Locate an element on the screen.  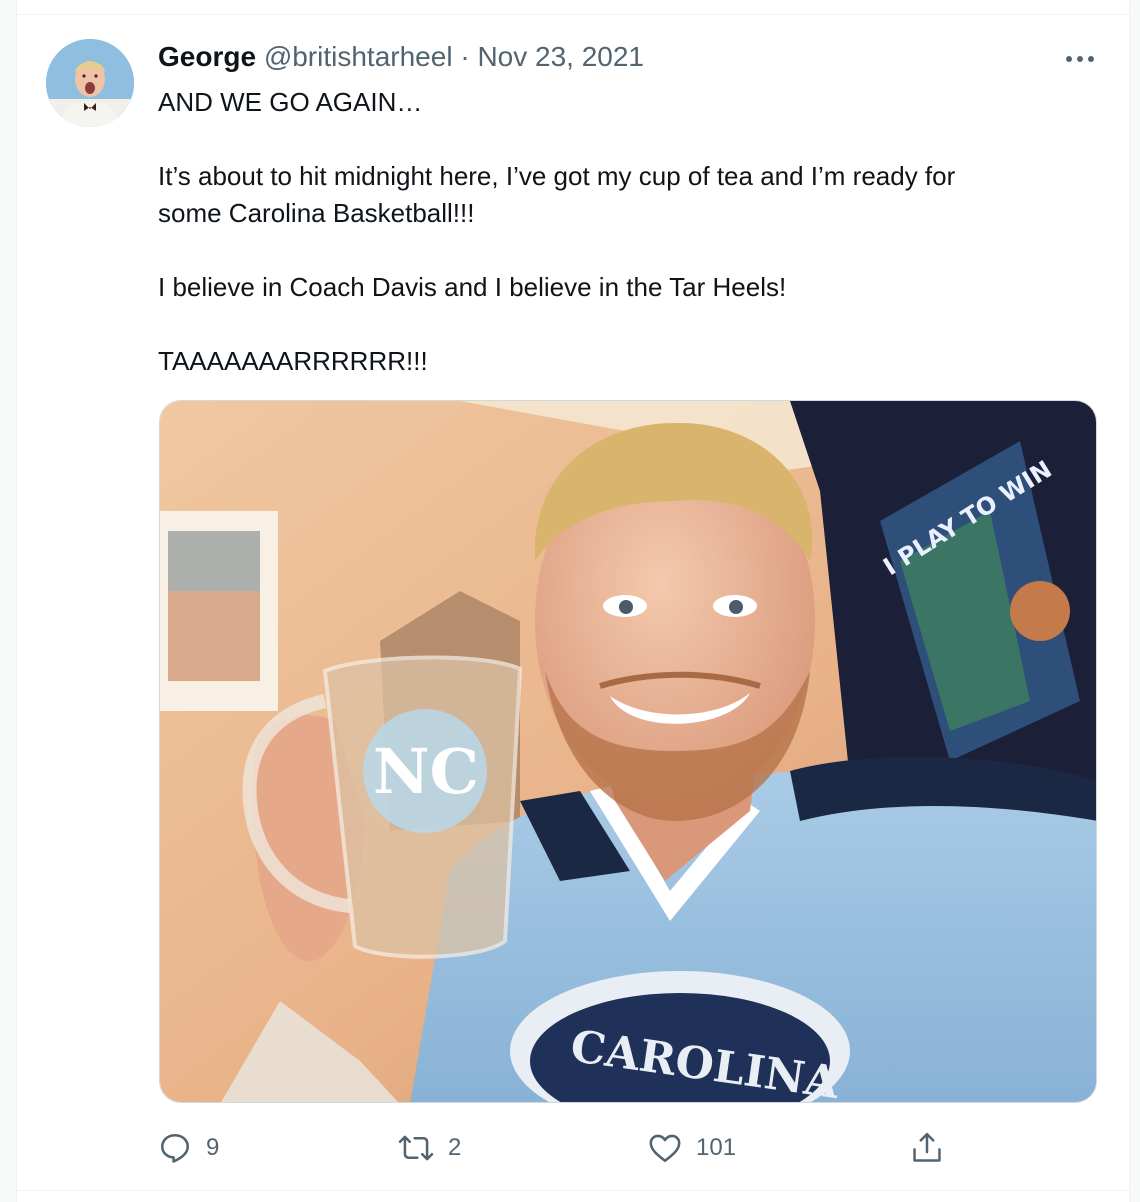
reply-count: 9 is located at coordinates (213, 1147).